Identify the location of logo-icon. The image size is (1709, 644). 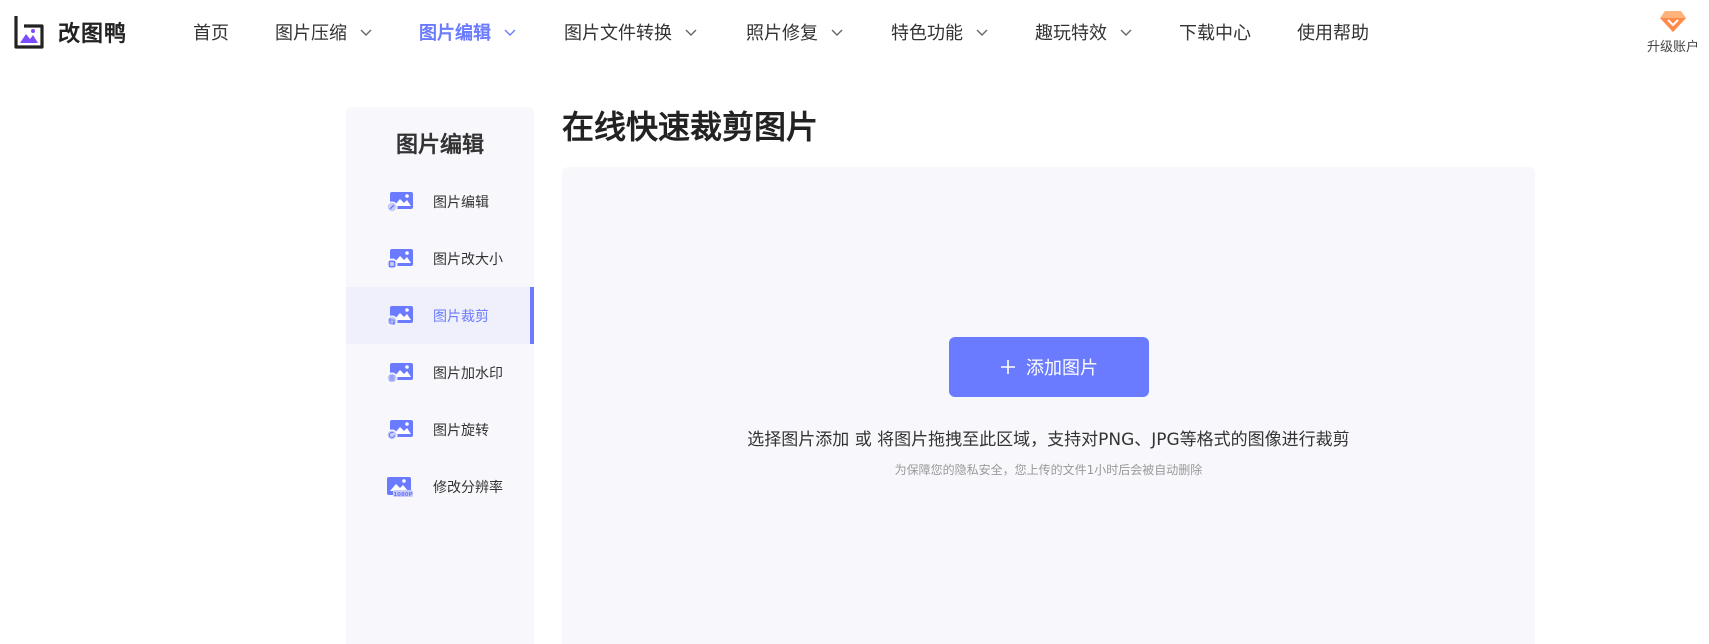
(29, 32).